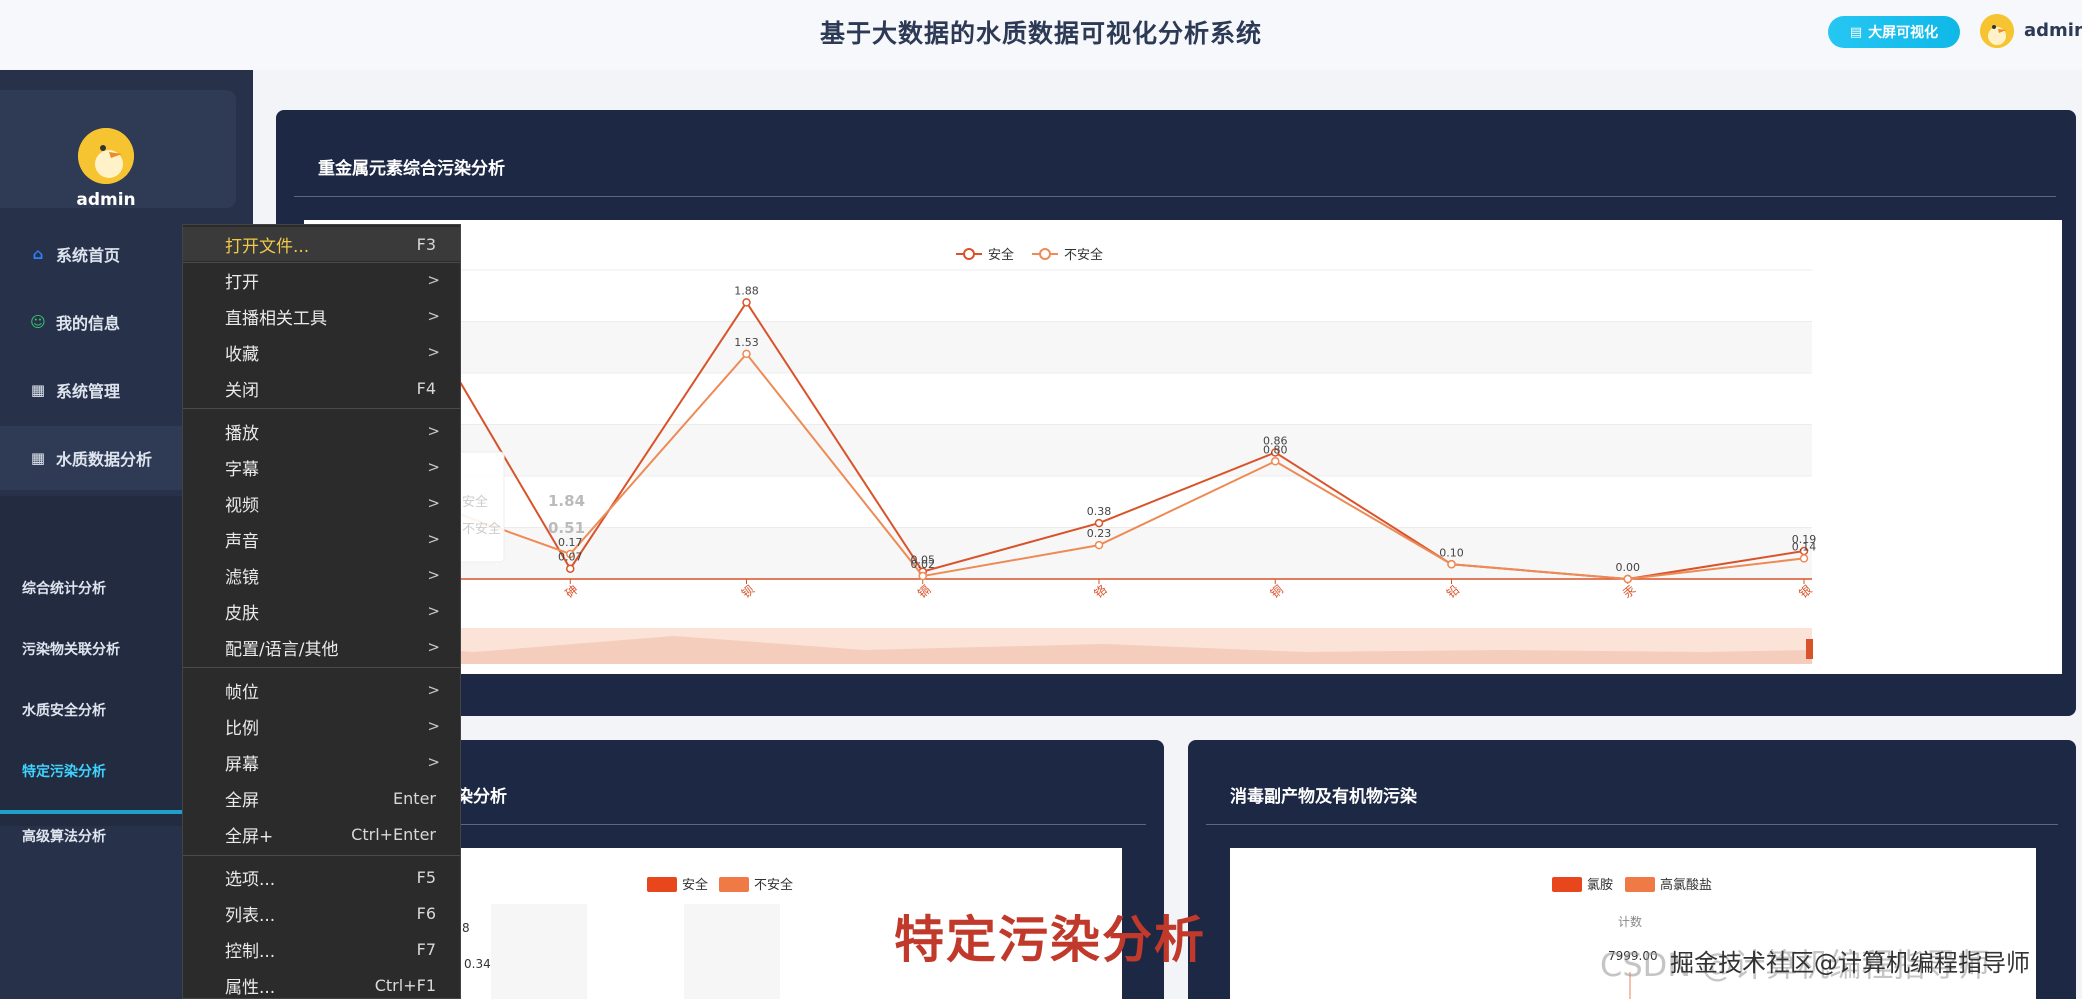 The width and height of the screenshot is (2082, 999). Describe the element at coordinates (426, 244) in the screenshot. I see `menu-shortcut: F3` at that location.